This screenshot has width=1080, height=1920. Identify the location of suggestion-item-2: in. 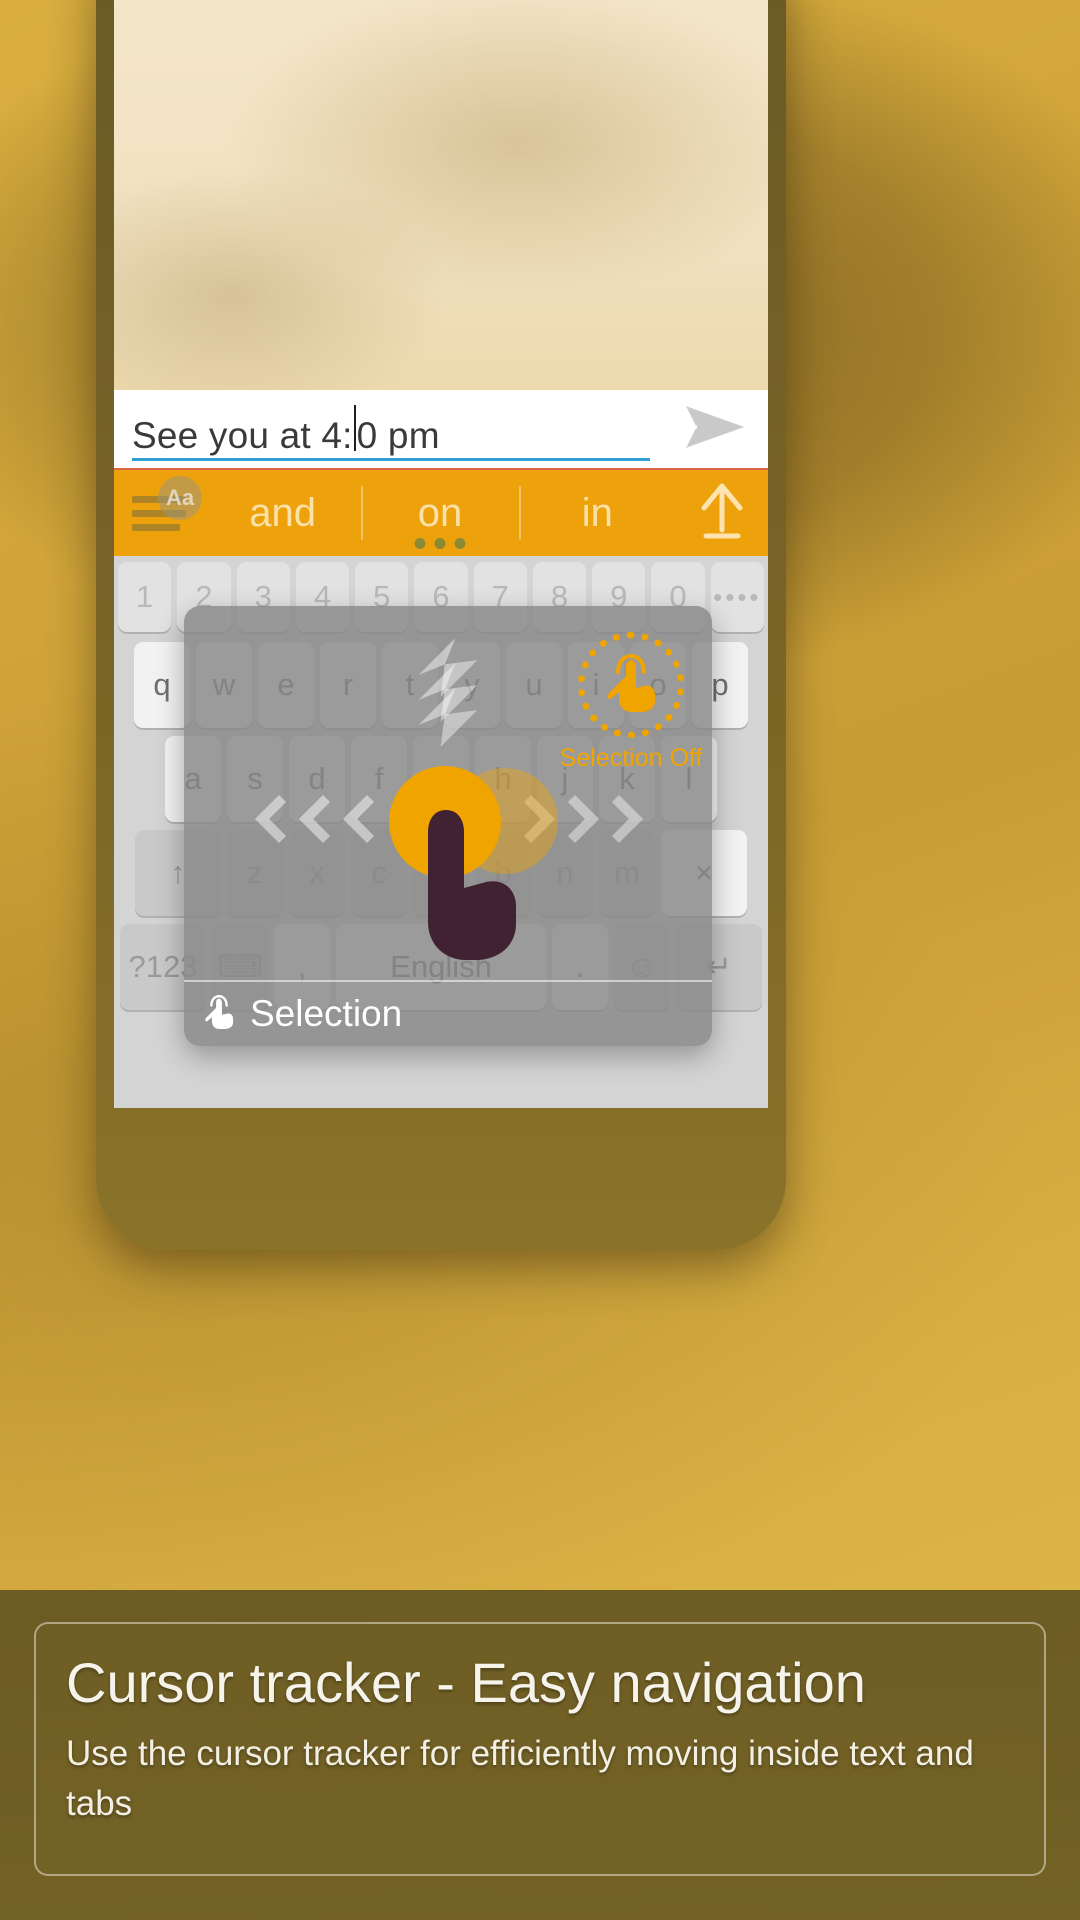
(597, 513).